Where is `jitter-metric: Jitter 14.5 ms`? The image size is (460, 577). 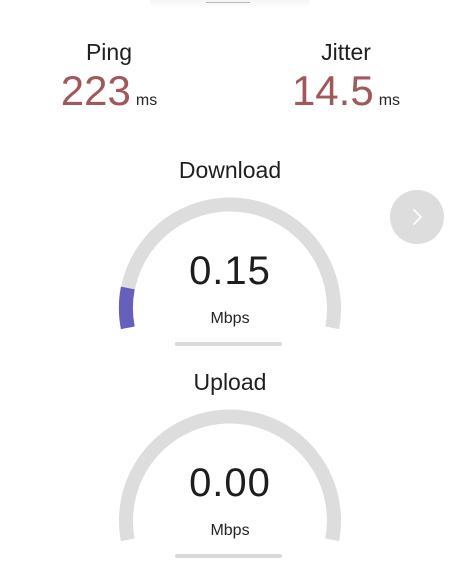 jitter-metric: Jitter 14.5 ms is located at coordinates (346, 75).